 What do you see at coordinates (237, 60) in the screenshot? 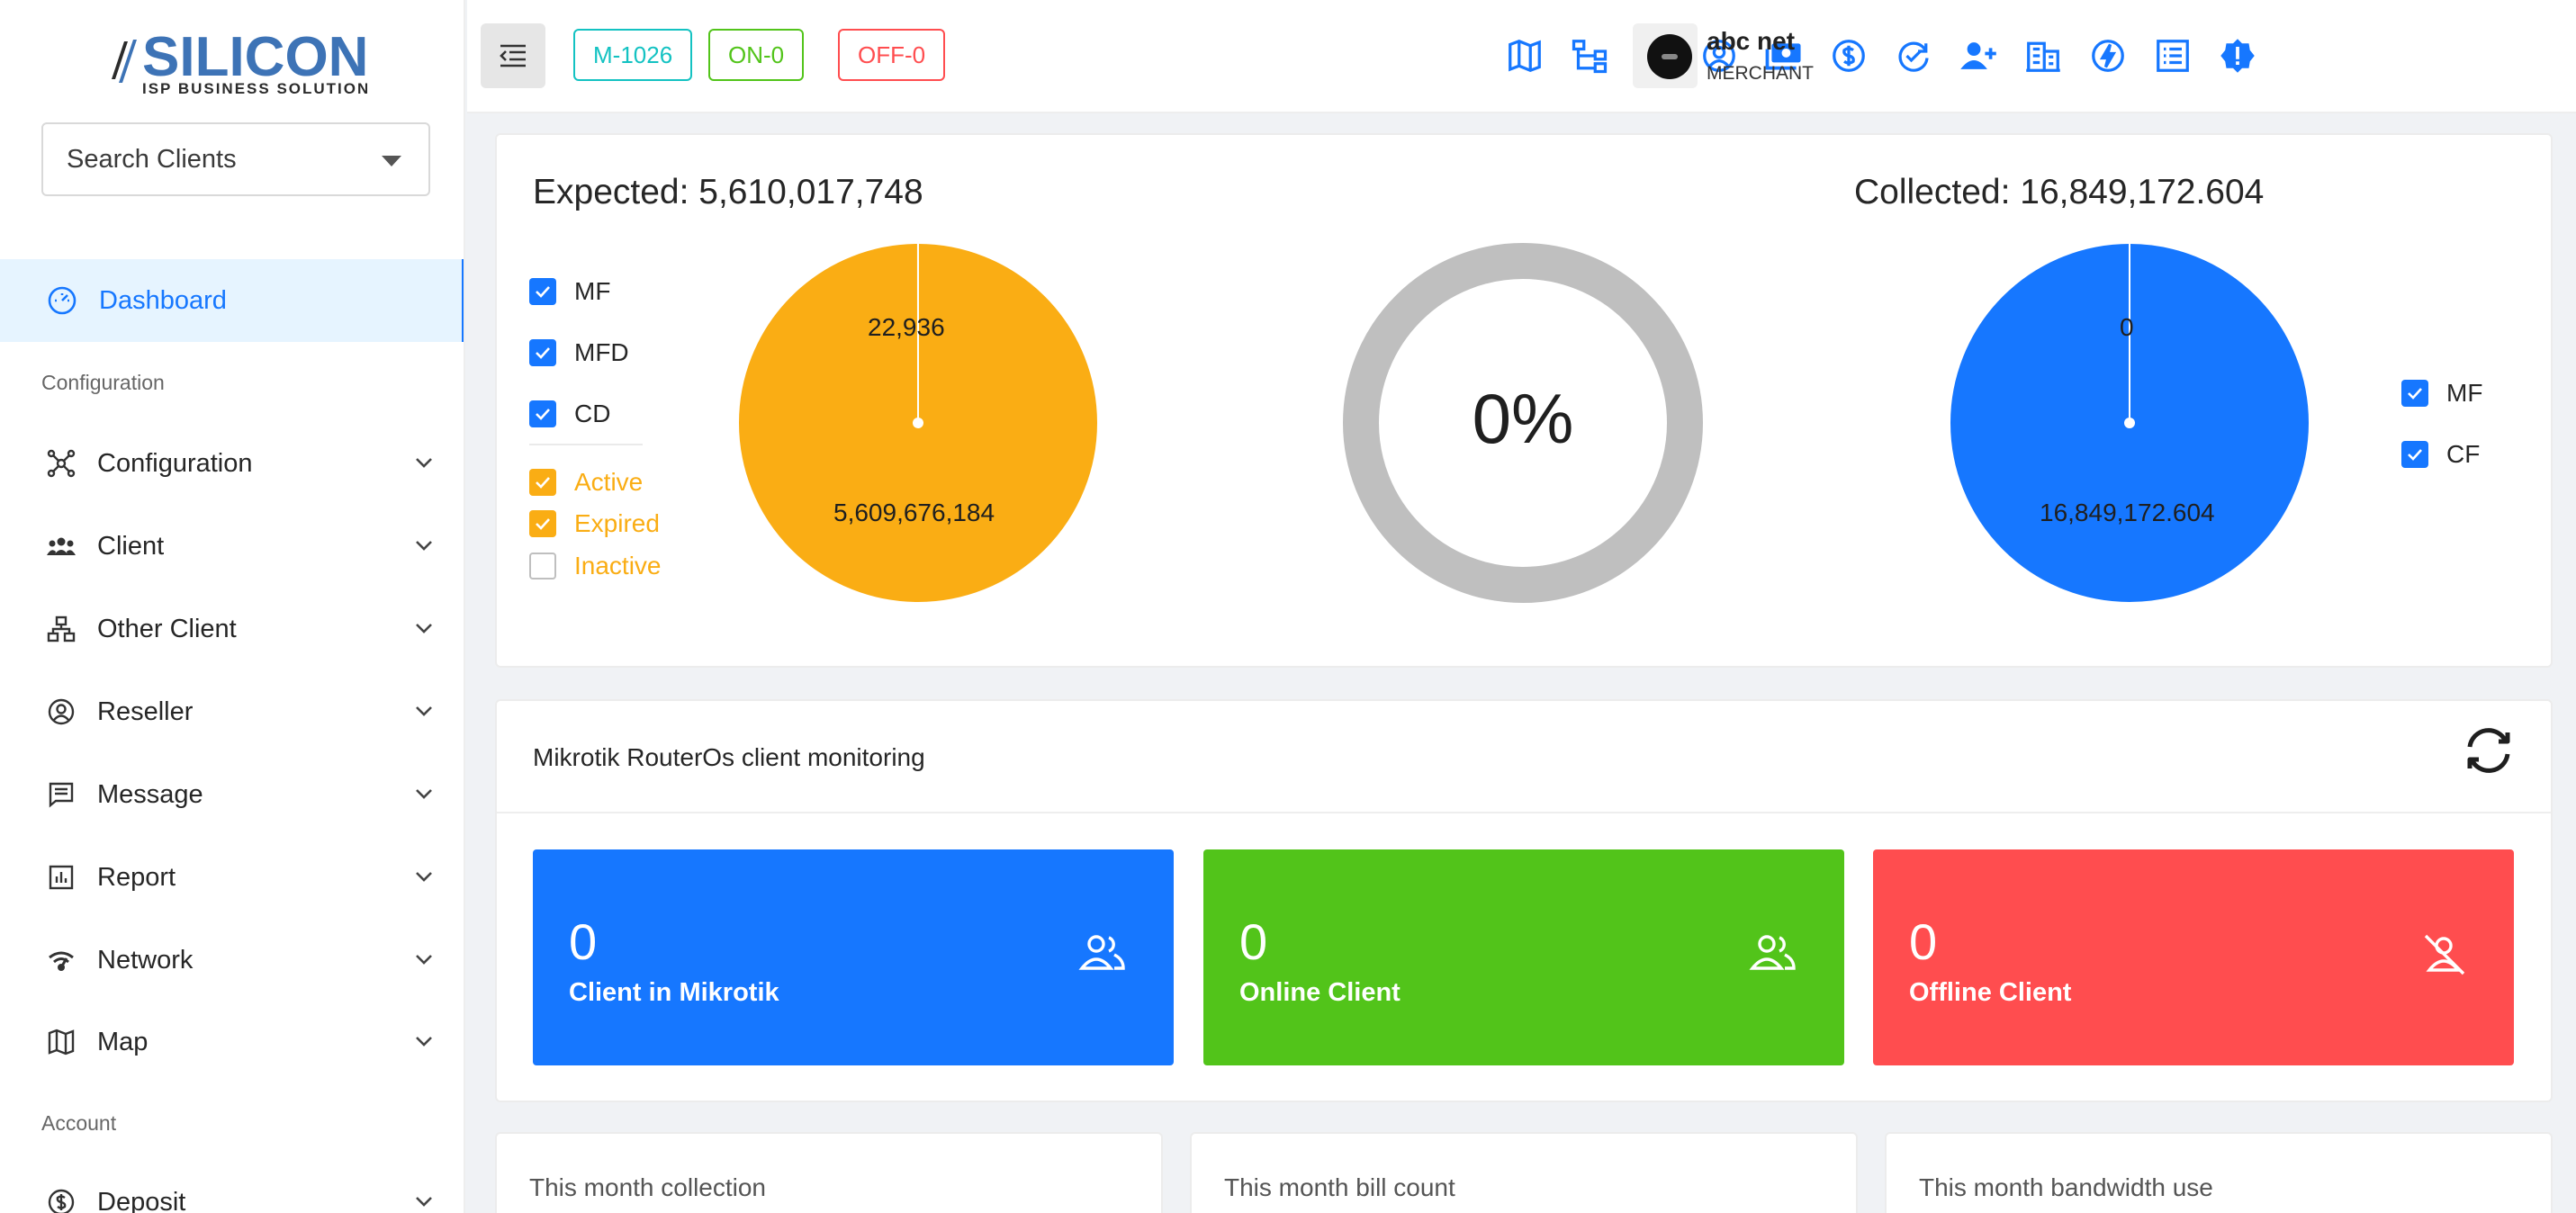
I see `brand-logo: SILICON ISP BUSINESS SOLUTION` at bounding box center [237, 60].